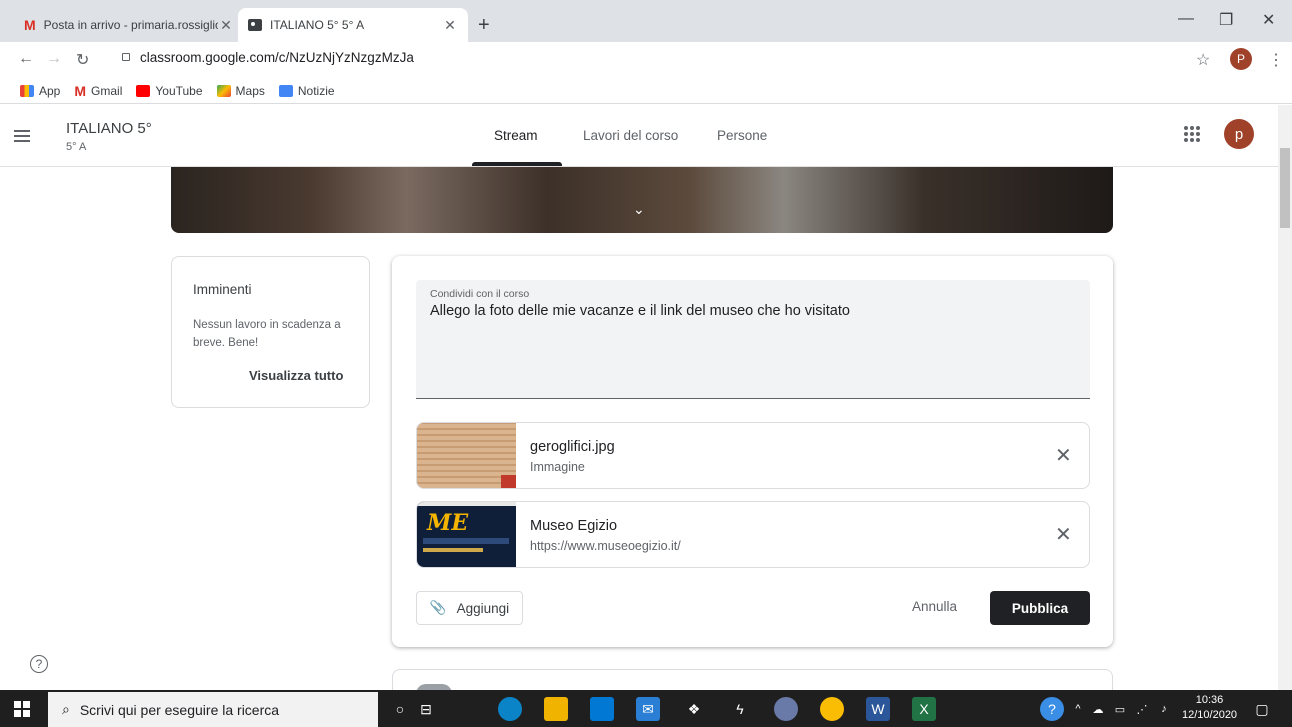 The width and height of the screenshot is (1292, 727). Describe the element at coordinates (602, 709) in the screenshot. I see `store-icon` at that location.